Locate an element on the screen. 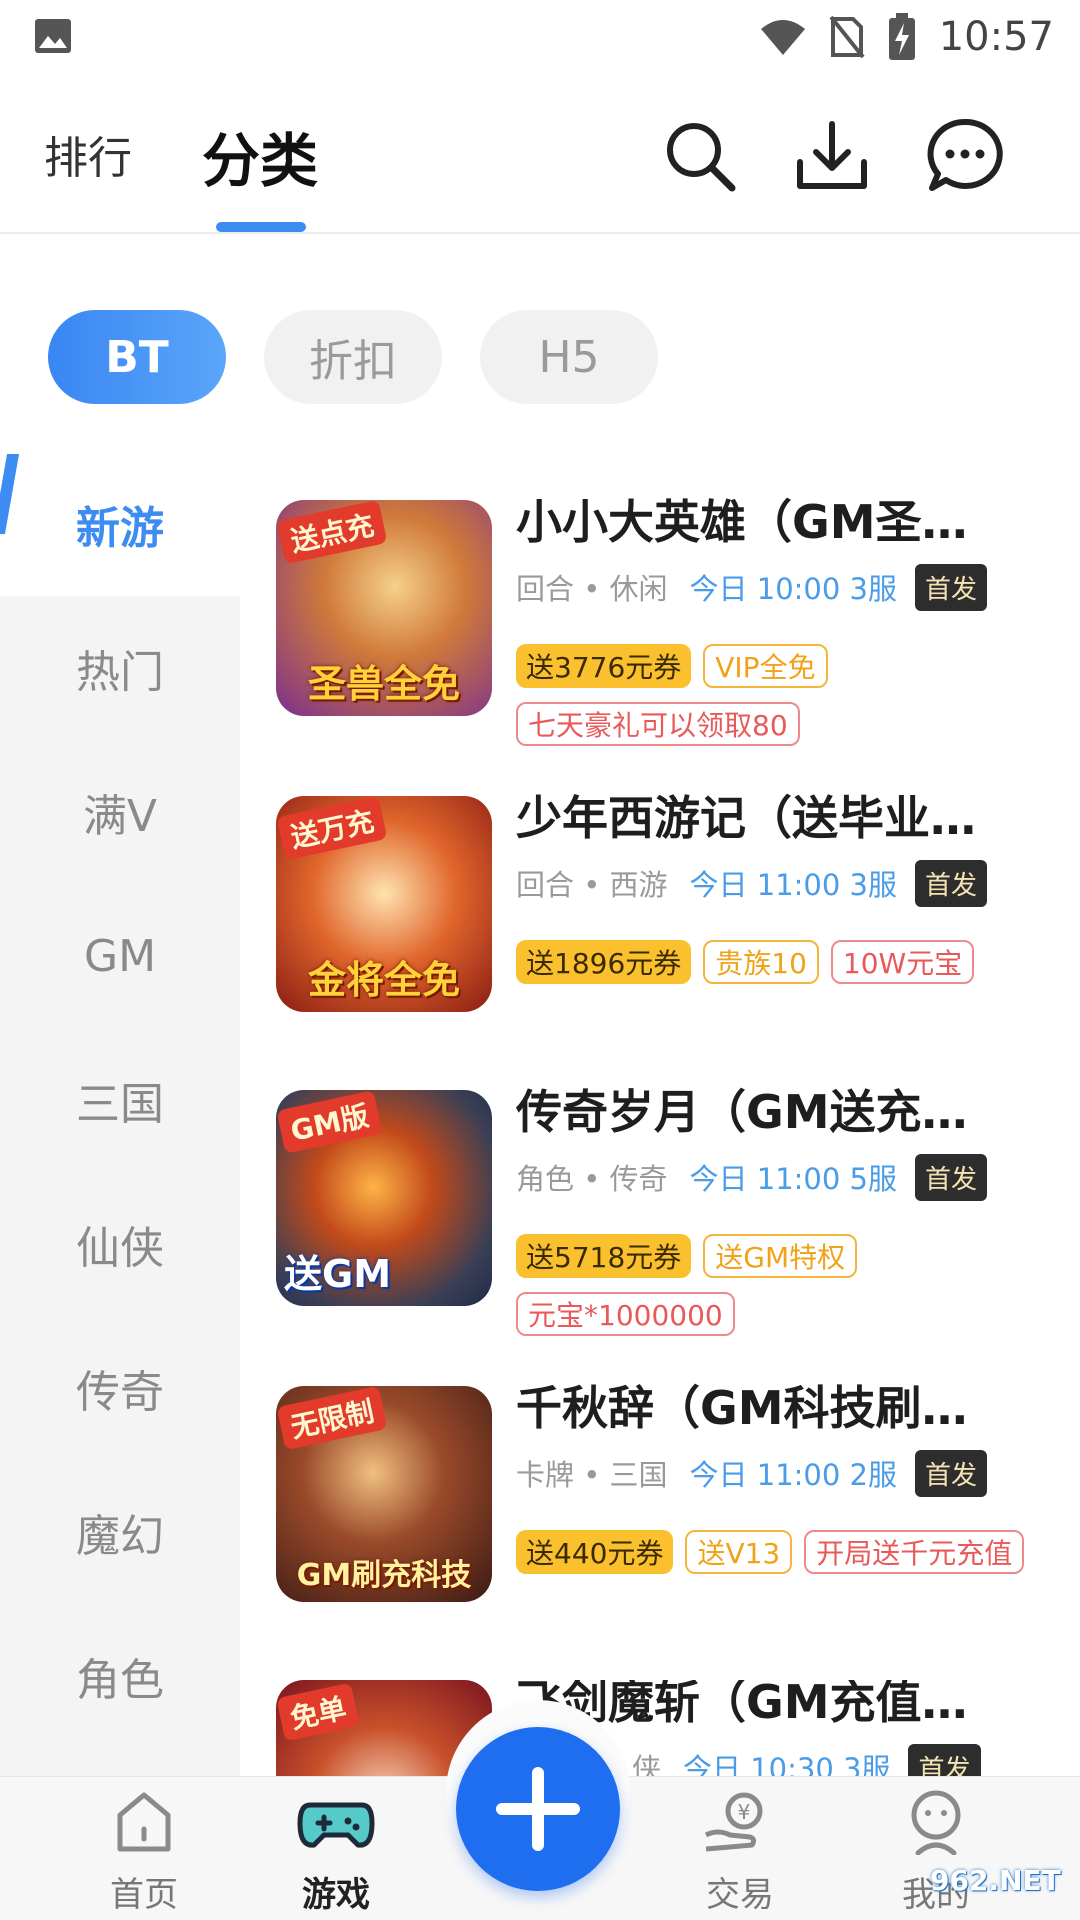 The image size is (1080, 1920). game-meta: 回合 • 西游 今日 11:00 3服 首发 is located at coordinates (752, 883).